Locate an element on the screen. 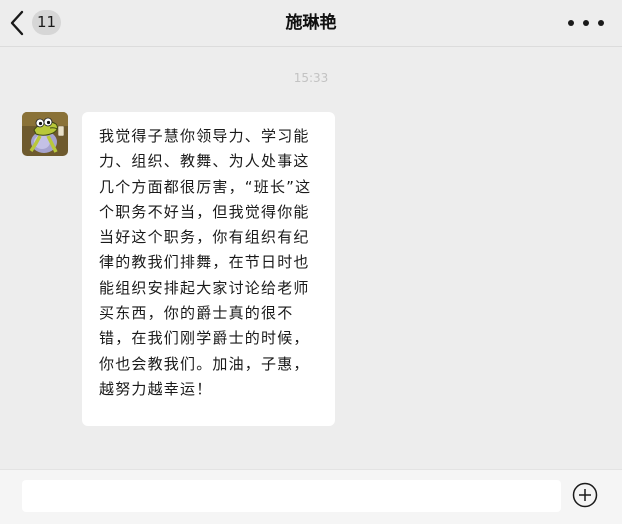  back-button is located at coordinates (17, 23).